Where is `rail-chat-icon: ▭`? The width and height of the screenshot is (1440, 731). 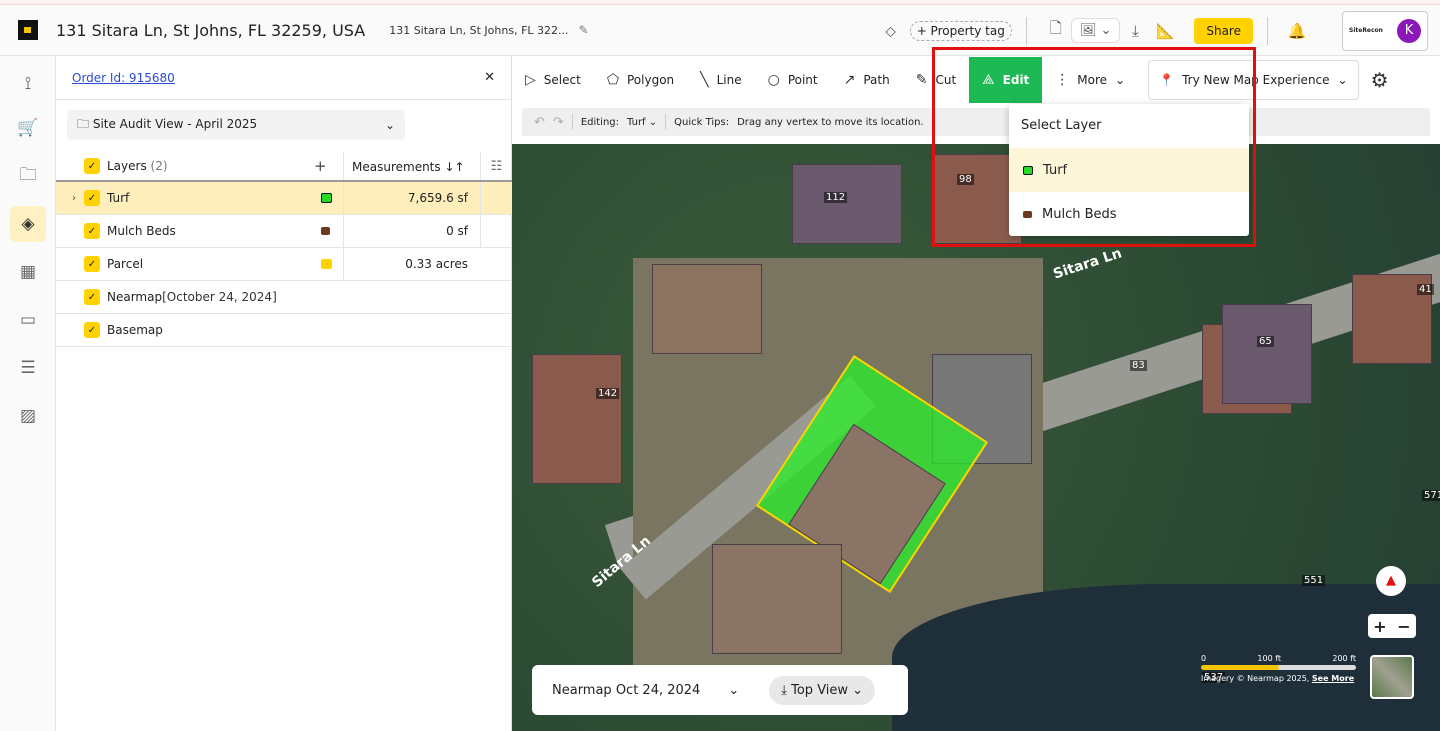
rail-chat-icon: ▭ is located at coordinates (28, 320).